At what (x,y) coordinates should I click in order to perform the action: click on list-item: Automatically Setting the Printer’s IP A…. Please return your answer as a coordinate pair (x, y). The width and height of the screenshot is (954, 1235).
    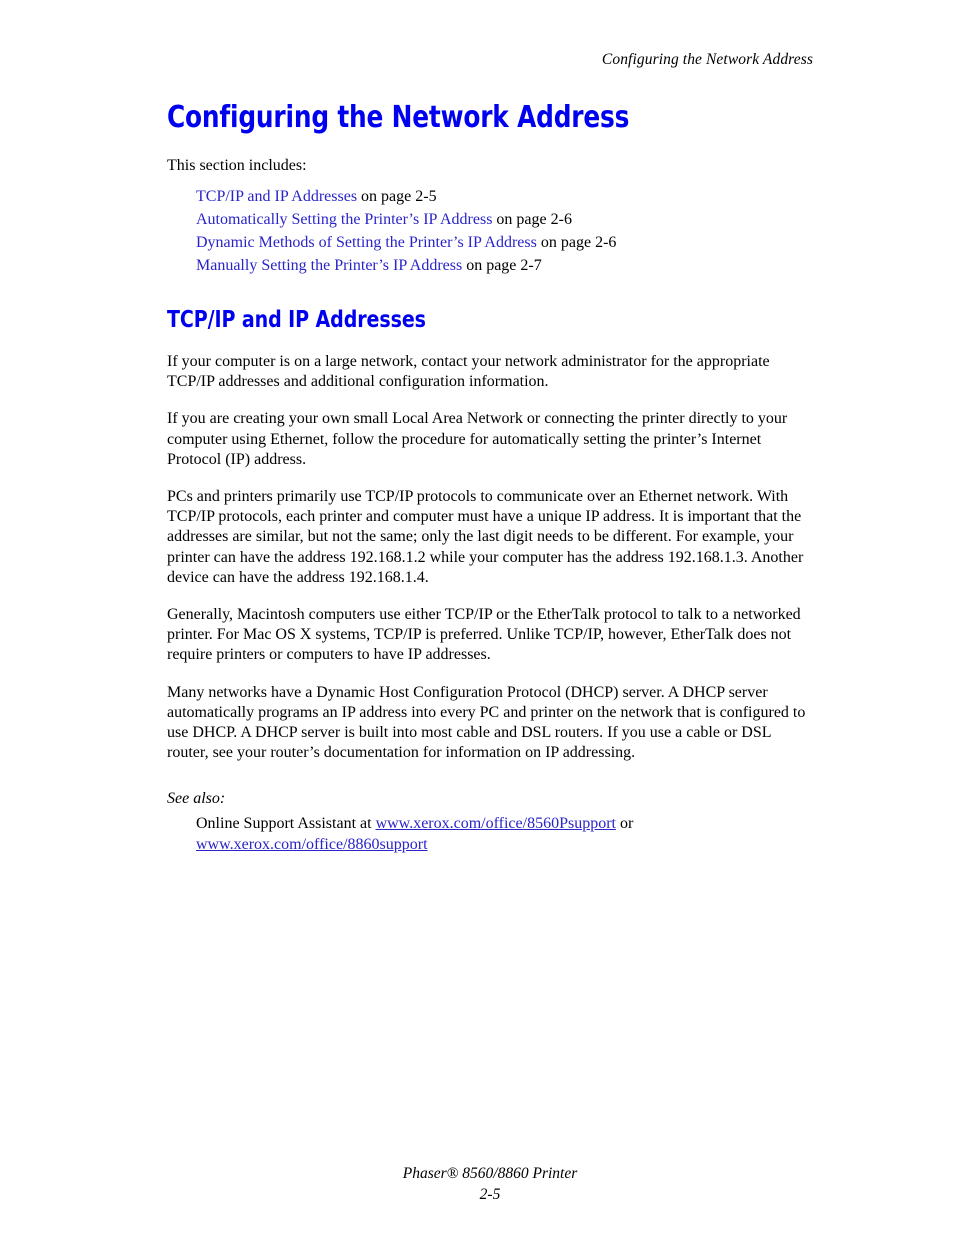
    Looking at the image, I should click on (504, 219).